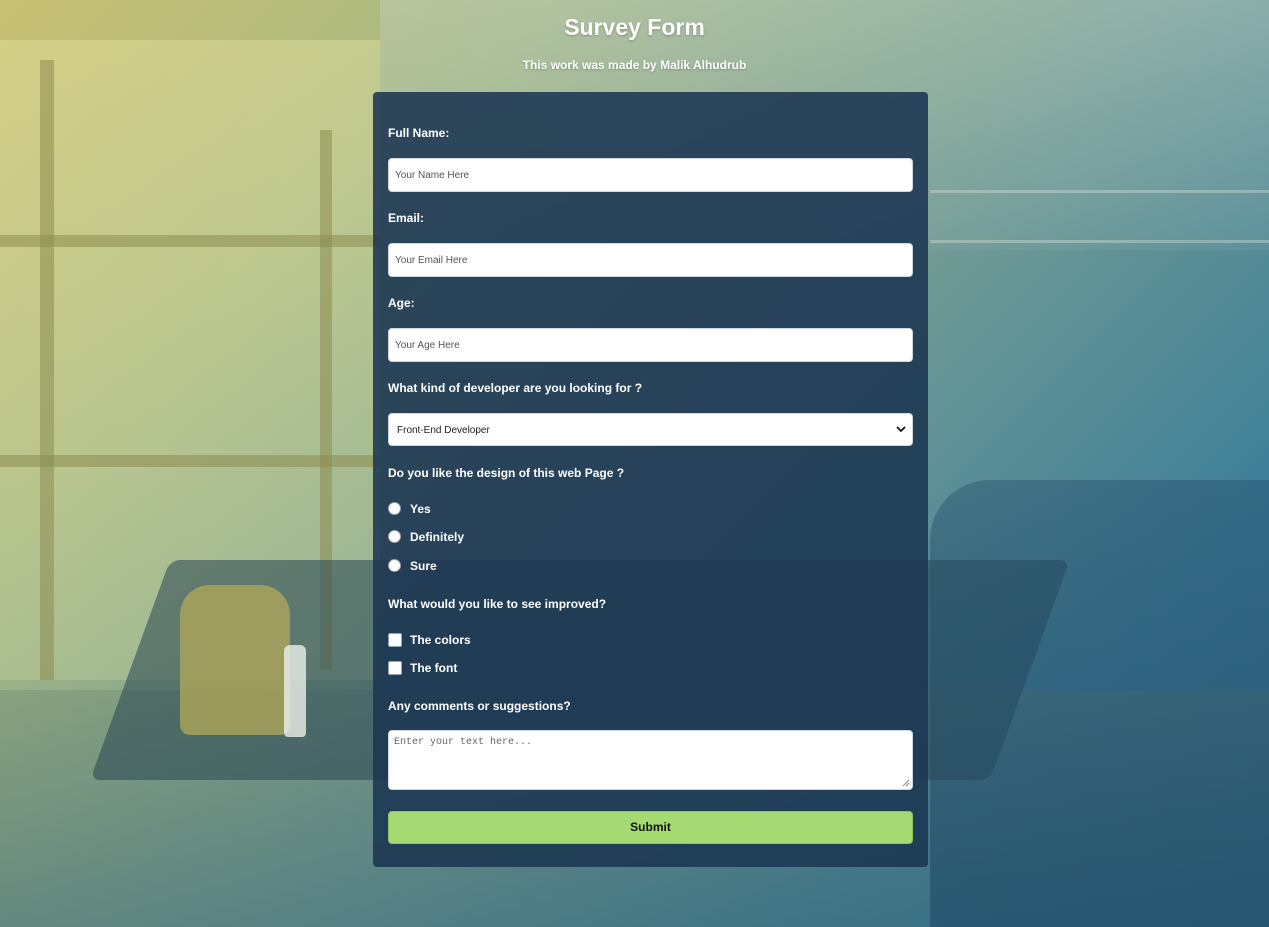 This screenshot has width=1269, height=927. Describe the element at coordinates (443, 430) in the screenshot. I see `developer-select-value: Front-End Developer` at that location.